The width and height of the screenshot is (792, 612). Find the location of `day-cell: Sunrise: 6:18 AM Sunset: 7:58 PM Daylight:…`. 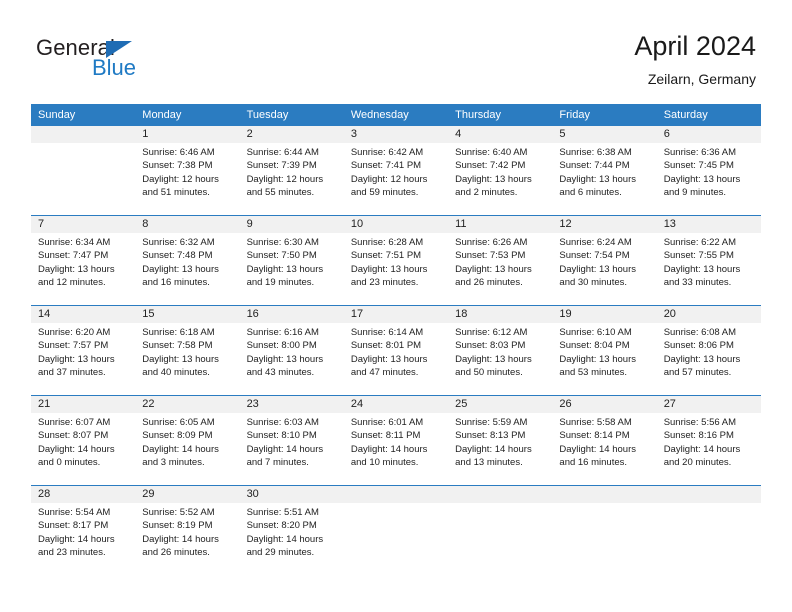

day-cell: Sunrise: 6:18 AM Sunset: 7:58 PM Daylight:… is located at coordinates (187, 359).